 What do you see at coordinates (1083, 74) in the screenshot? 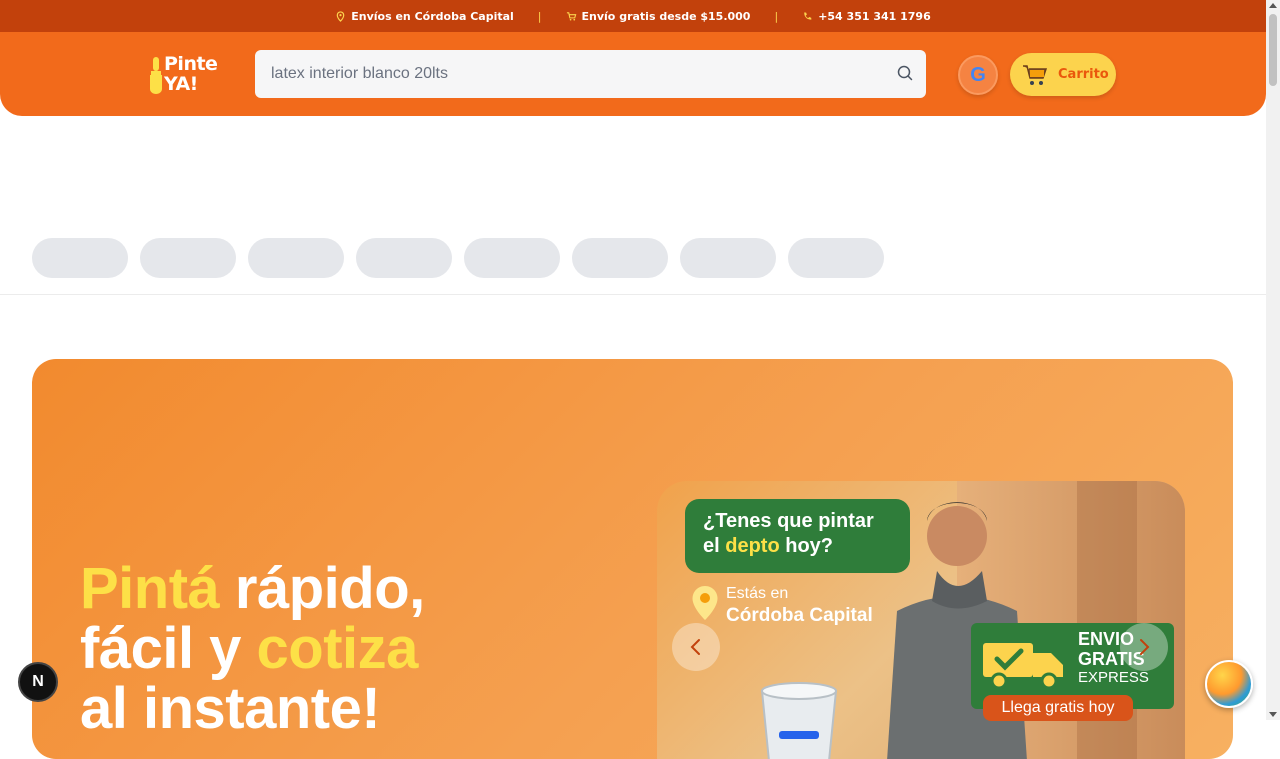
I see `cart-label: Carrito` at bounding box center [1083, 74].